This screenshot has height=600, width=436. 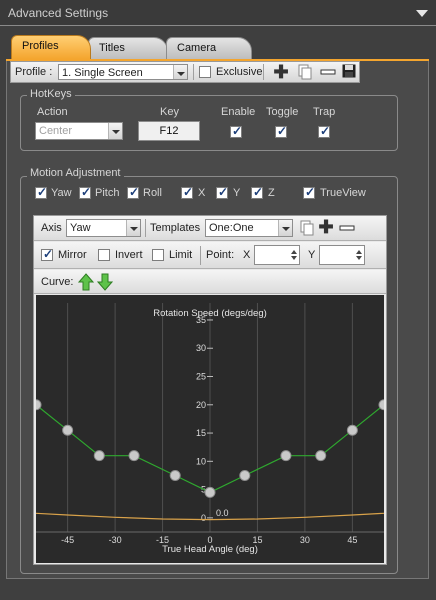 What do you see at coordinates (271, 193) in the screenshot?
I see `z-label: Z` at bounding box center [271, 193].